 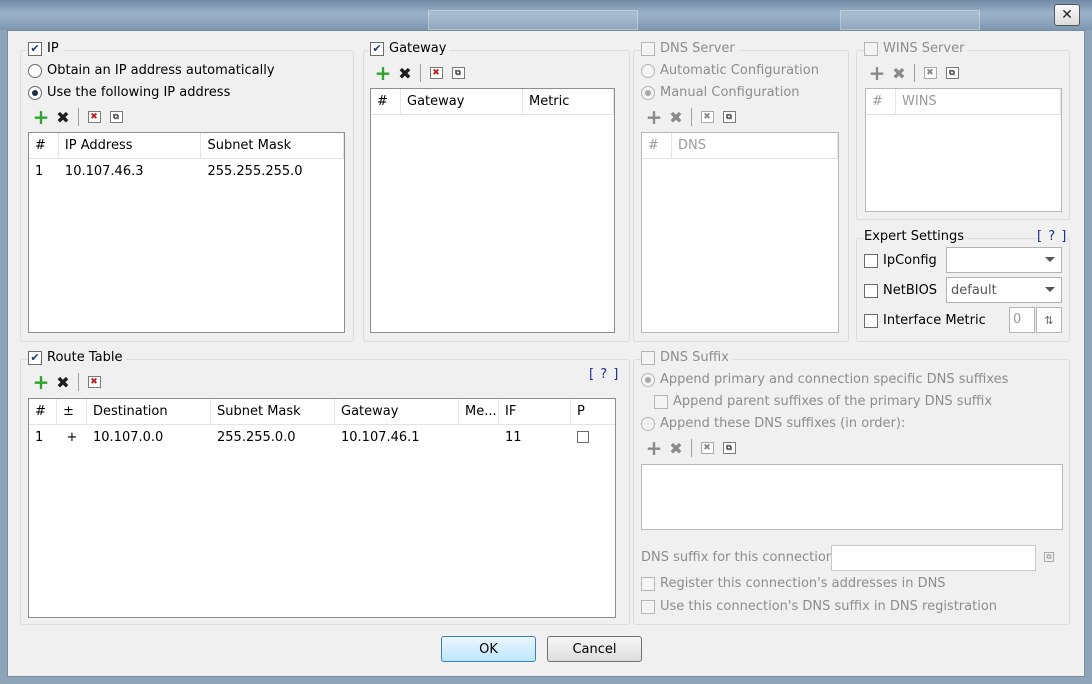 What do you see at coordinates (1067, 15) in the screenshot?
I see `close-button: ✕` at bounding box center [1067, 15].